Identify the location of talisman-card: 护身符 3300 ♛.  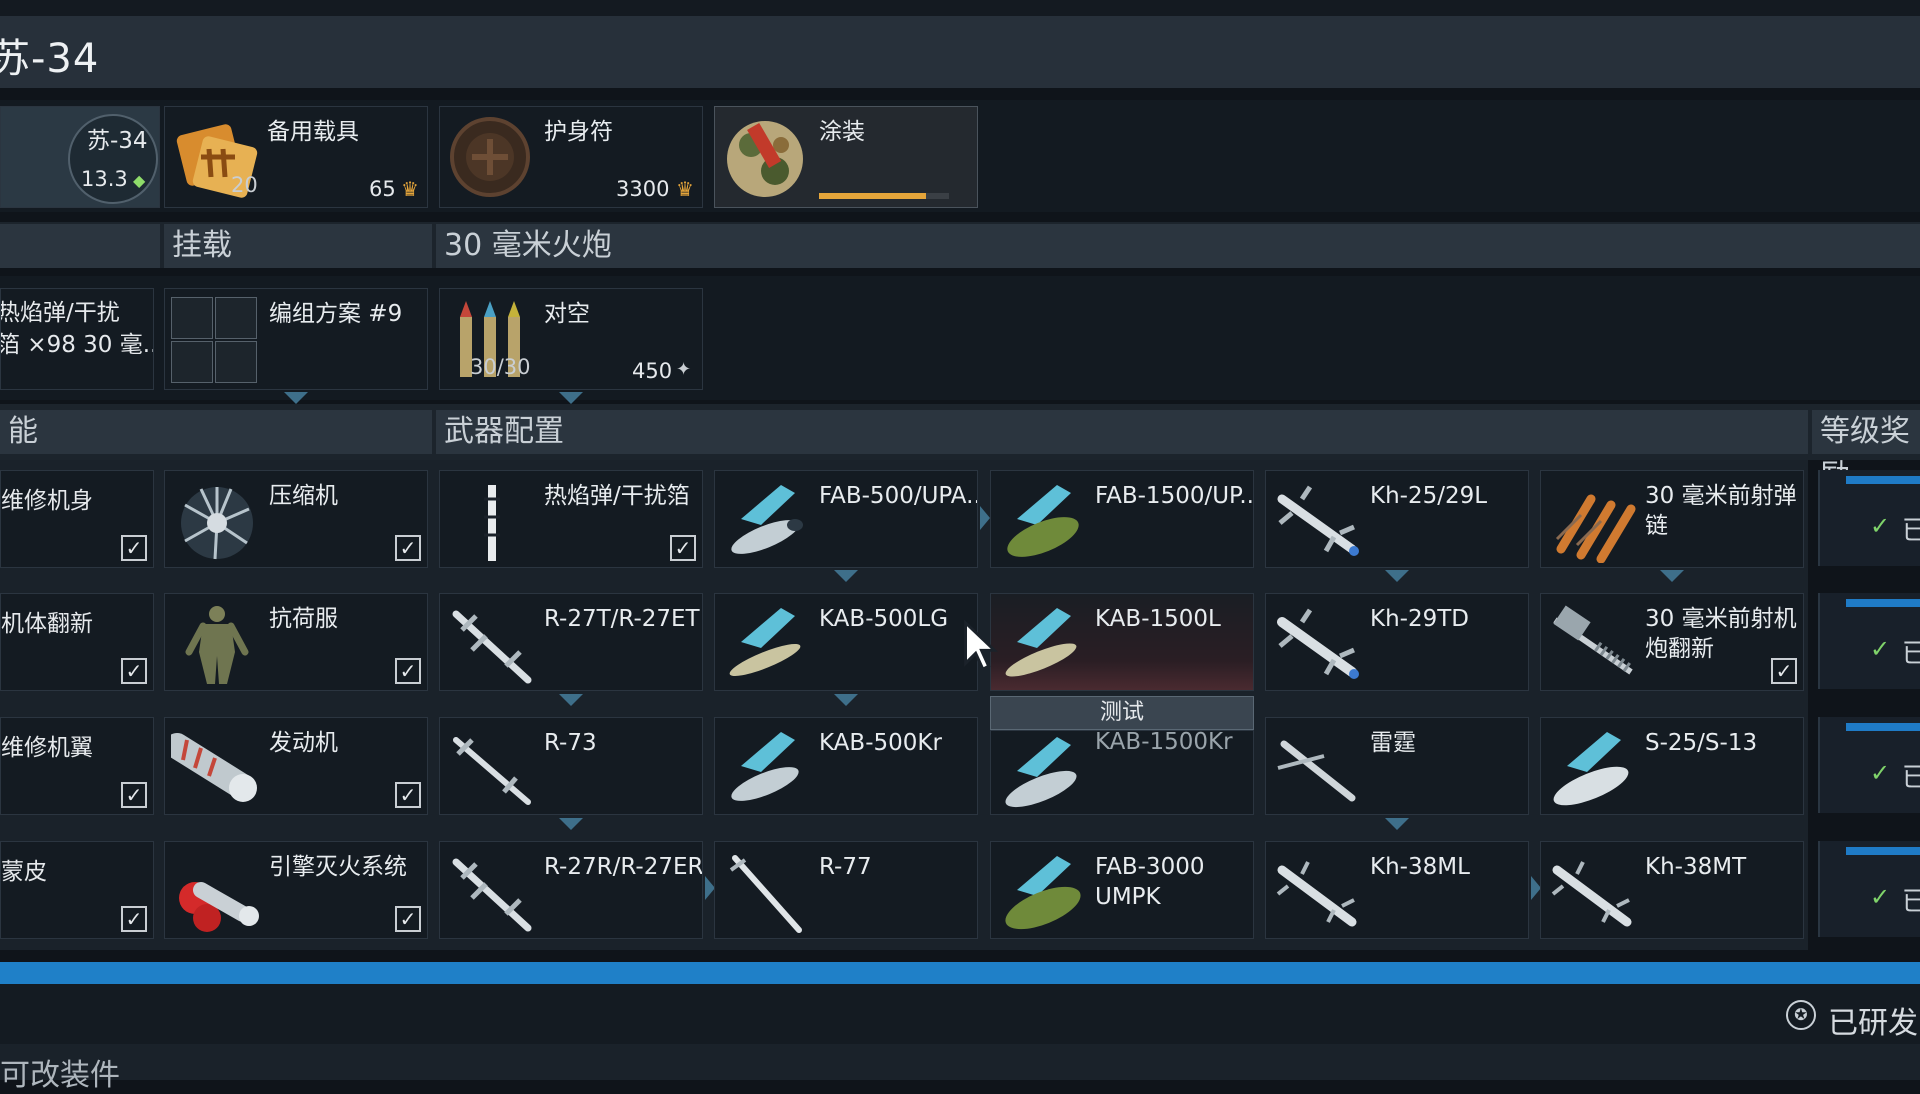
(571, 157).